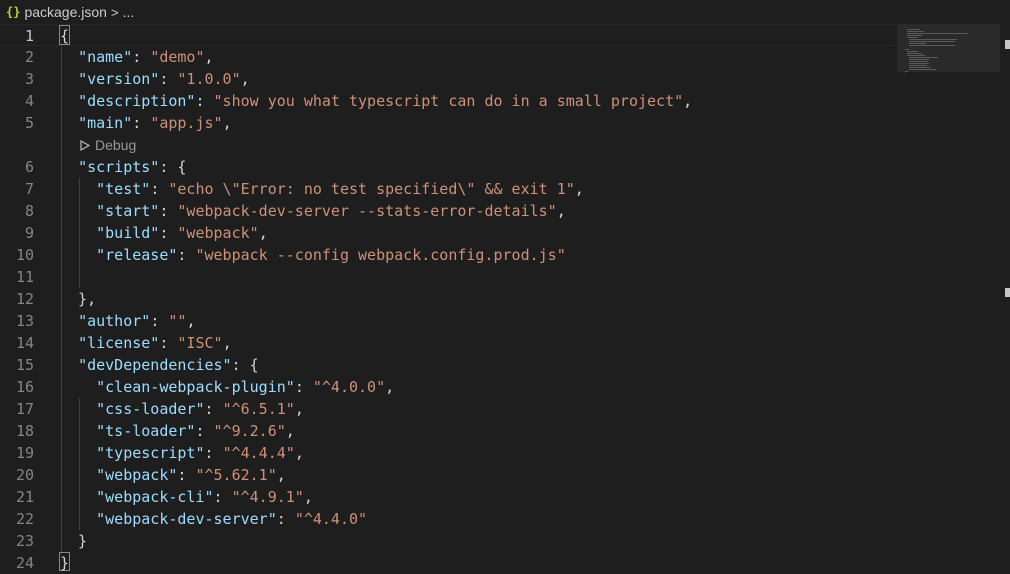 The image size is (1010, 574). Describe the element at coordinates (186, 123) in the screenshot. I see `json-string: "app.js"` at that location.